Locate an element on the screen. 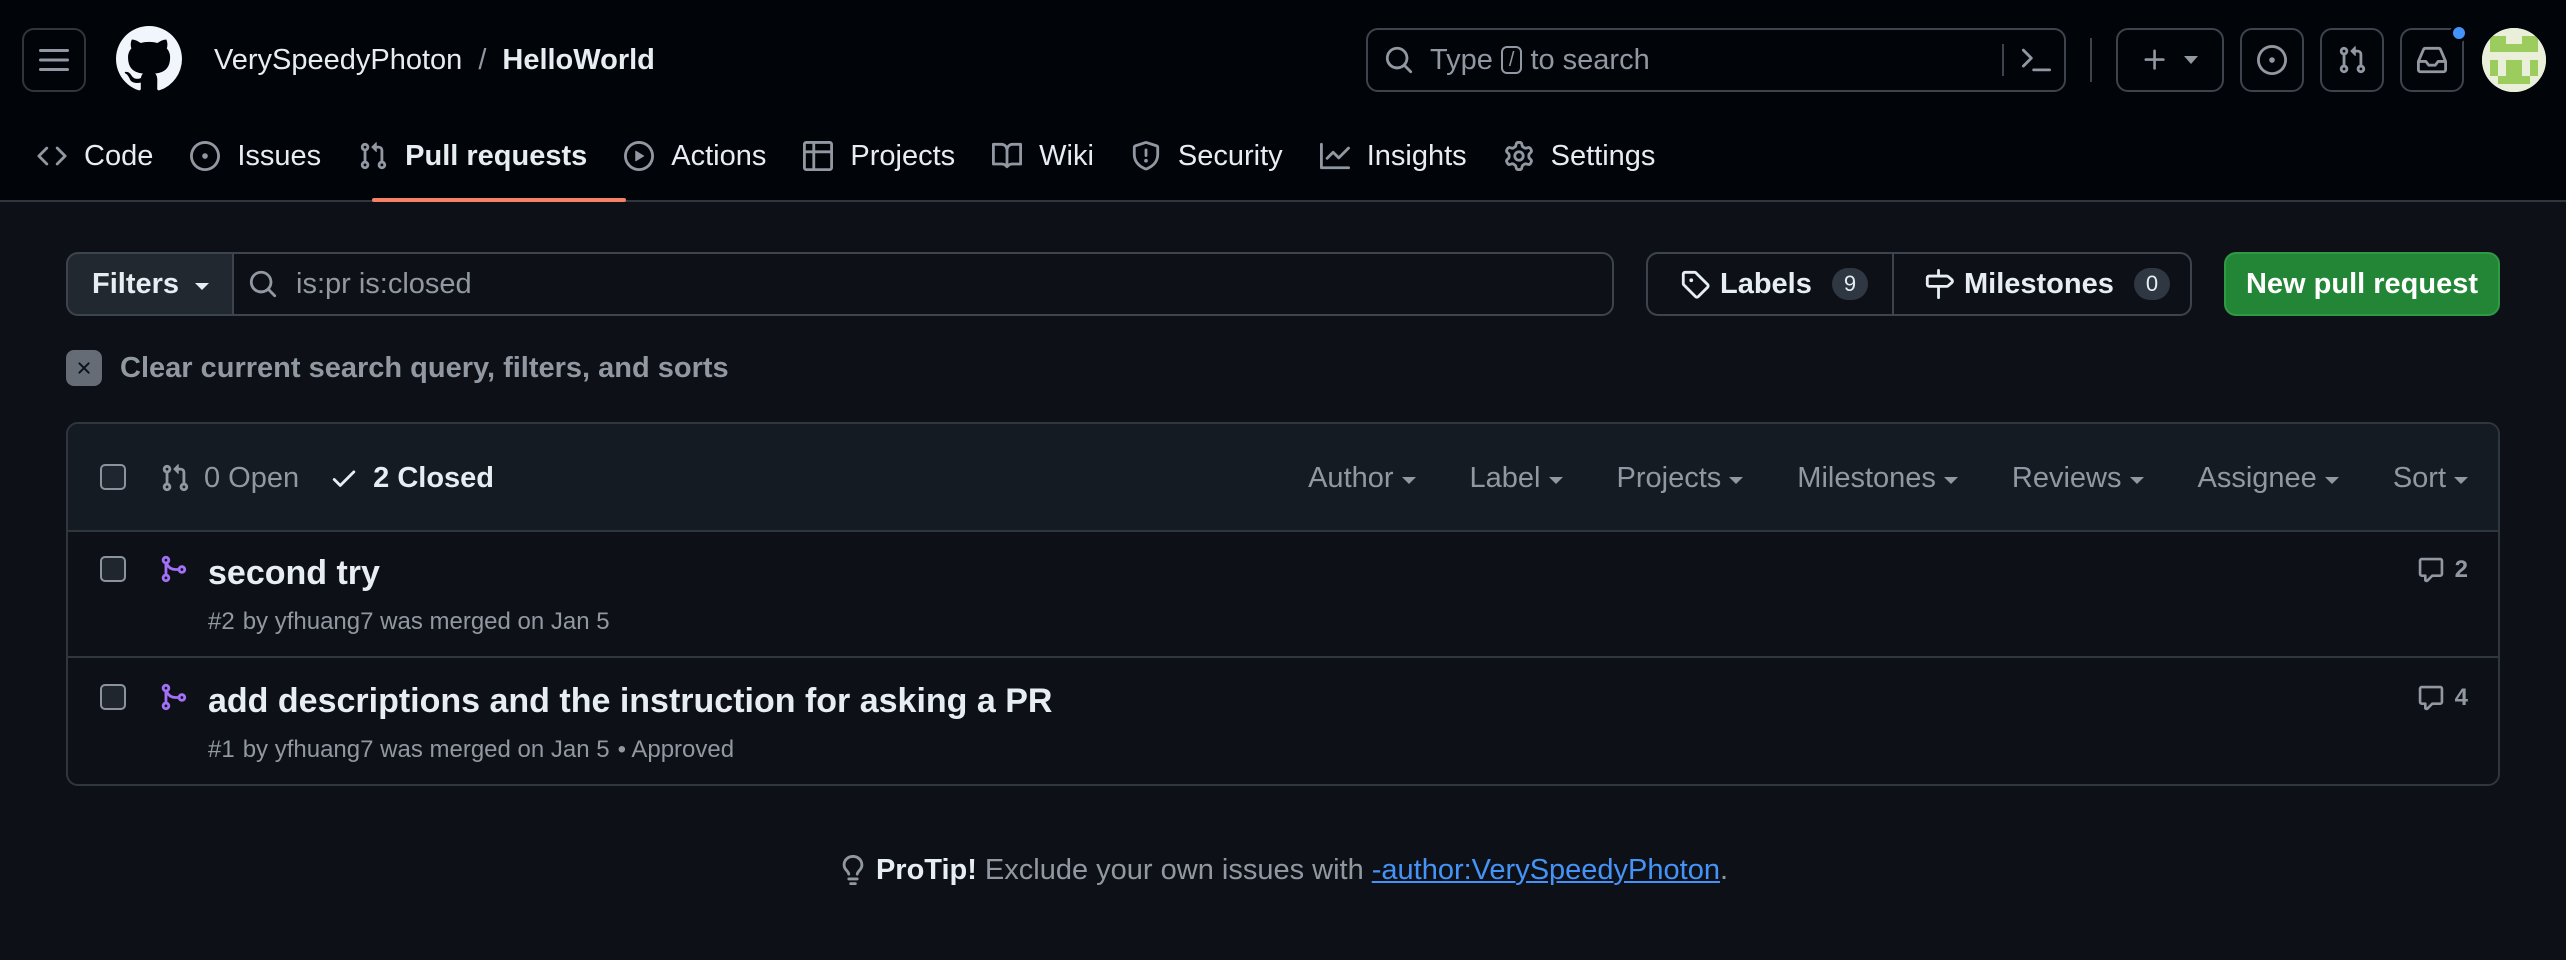 This screenshot has width=2566, height=960. tab-projects: Projects is located at coordinates (878, 156).